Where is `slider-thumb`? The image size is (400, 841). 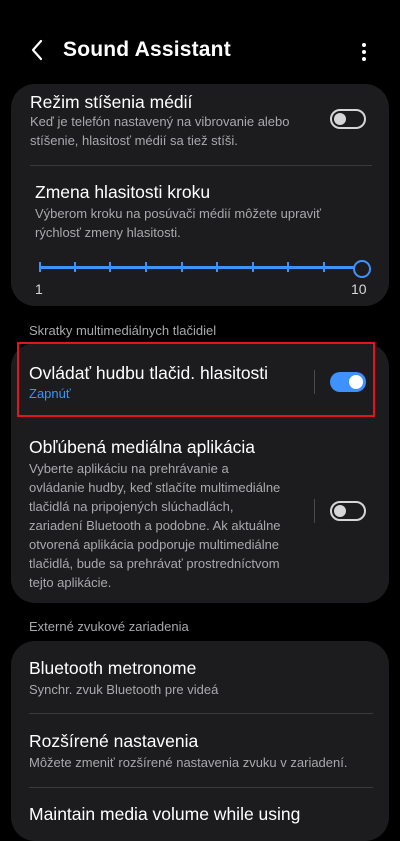
slider-thumb is located at coordinates (362, 269).